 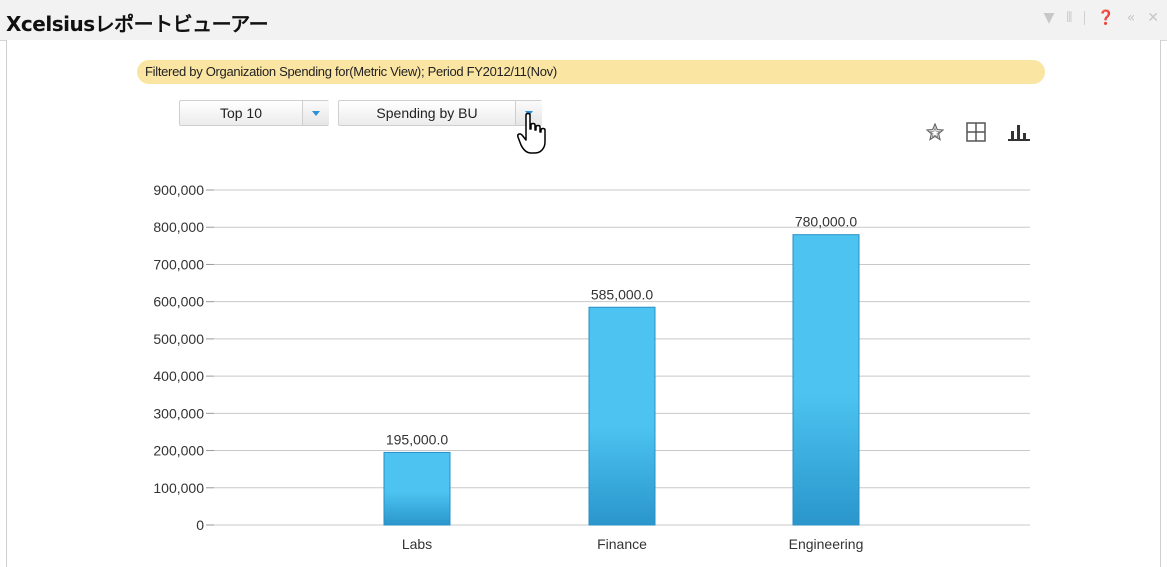 I want to click on y-tick-label: 400,000, so click(x=178, y=376).